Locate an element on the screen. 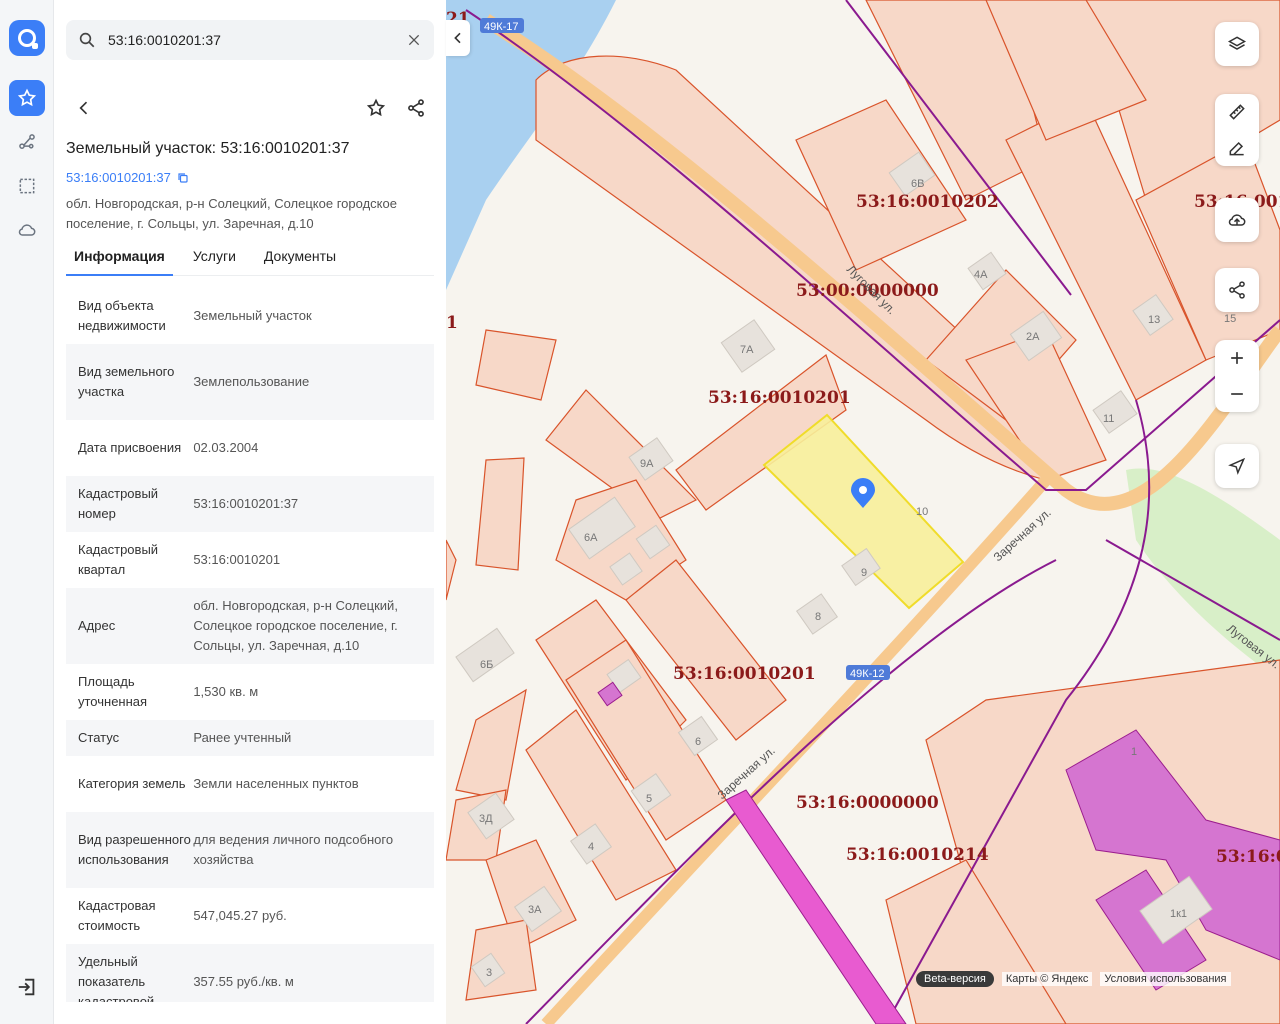 This screenshot has height=1024, width=1280. row-value: Земельный участок is located at coordinates (252, 315).